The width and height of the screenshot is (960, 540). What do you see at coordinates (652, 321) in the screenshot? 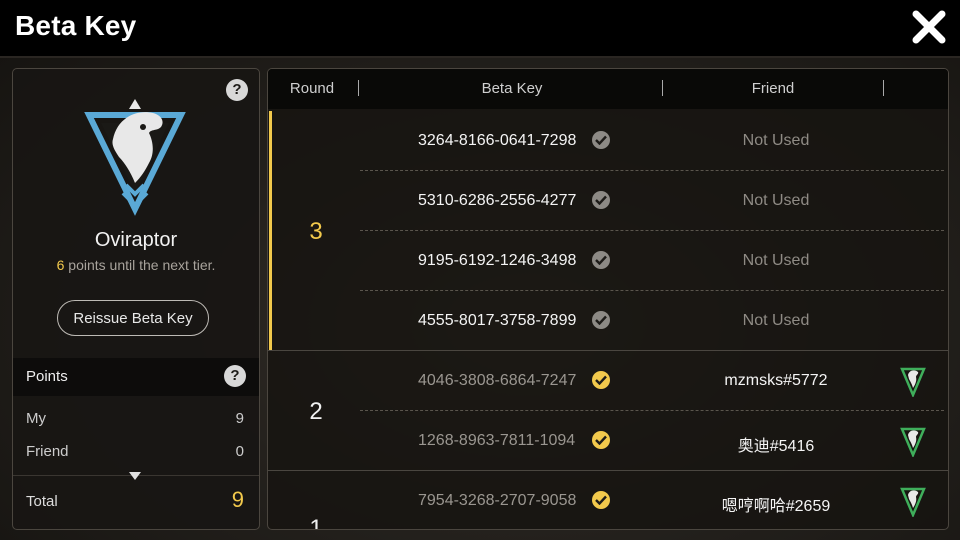
I see `table-row: 4555-8017-3758-7899 Not Used` at bounding box center [652, 321].